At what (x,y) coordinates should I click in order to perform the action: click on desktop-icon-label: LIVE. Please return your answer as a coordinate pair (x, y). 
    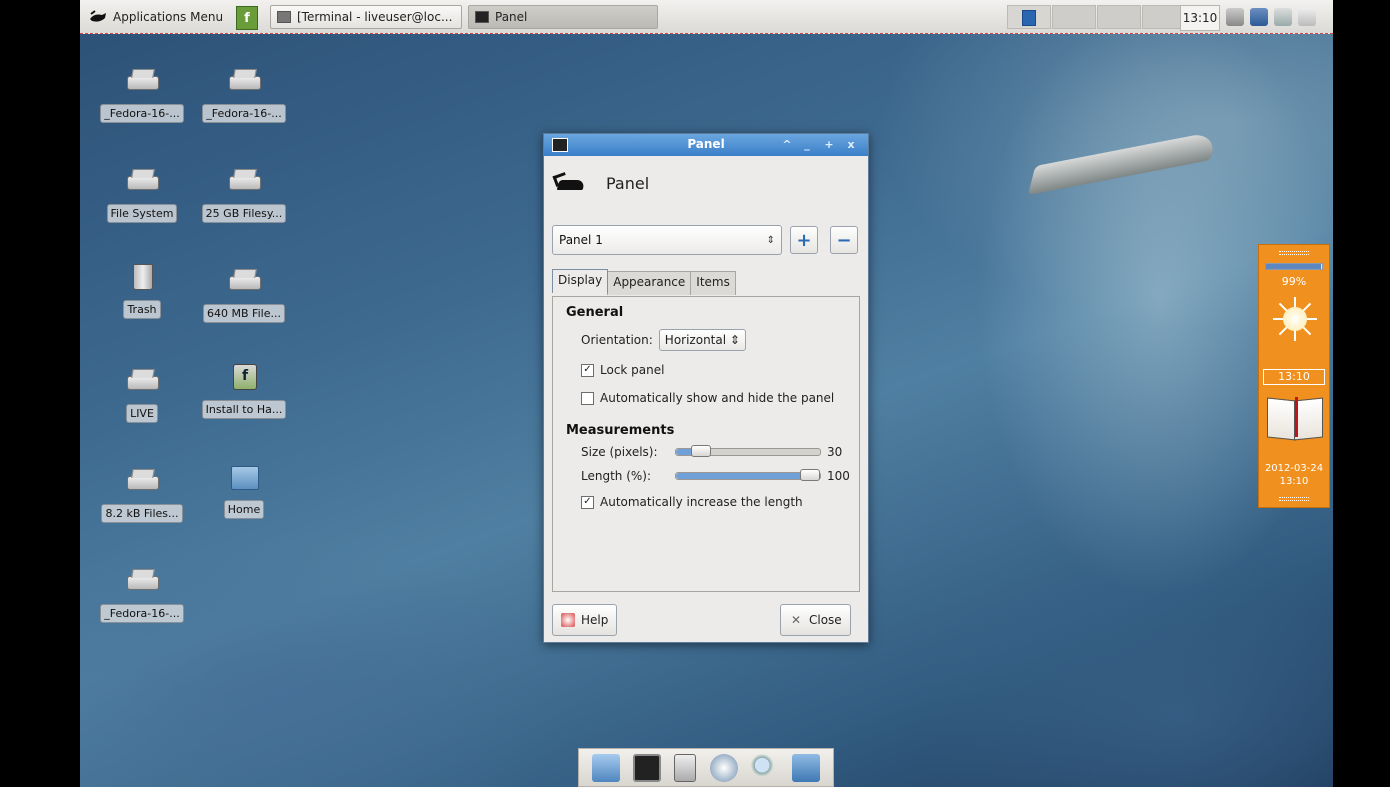
    Looking at the image, I should click on (142, 413).